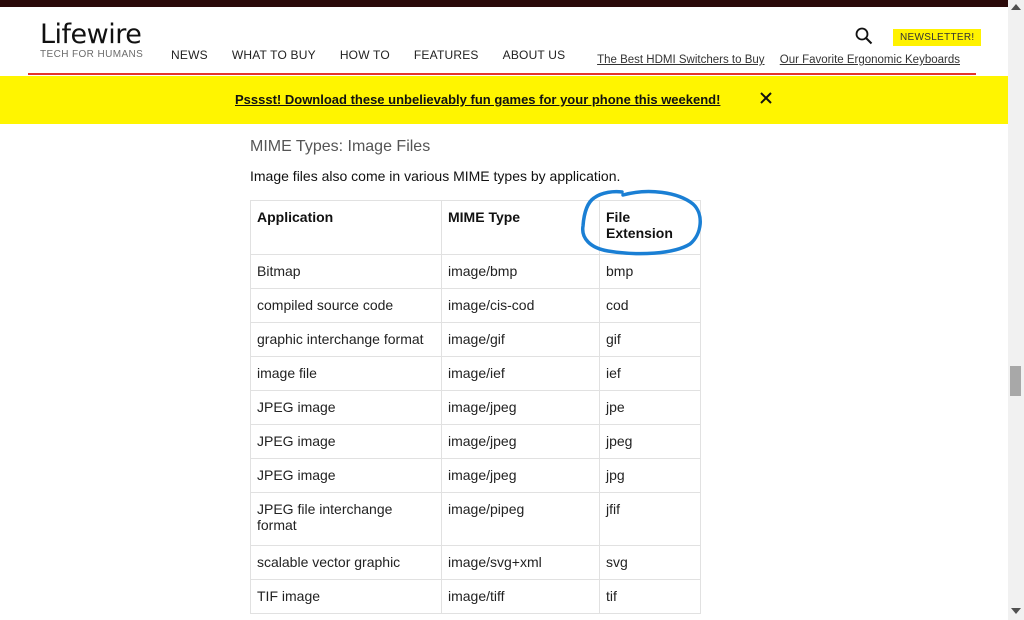  What do you see at coordinates (534, 55) in the screenshot?
I see `nav-about-us: ABOUT US` at bounding box center [534, 55].